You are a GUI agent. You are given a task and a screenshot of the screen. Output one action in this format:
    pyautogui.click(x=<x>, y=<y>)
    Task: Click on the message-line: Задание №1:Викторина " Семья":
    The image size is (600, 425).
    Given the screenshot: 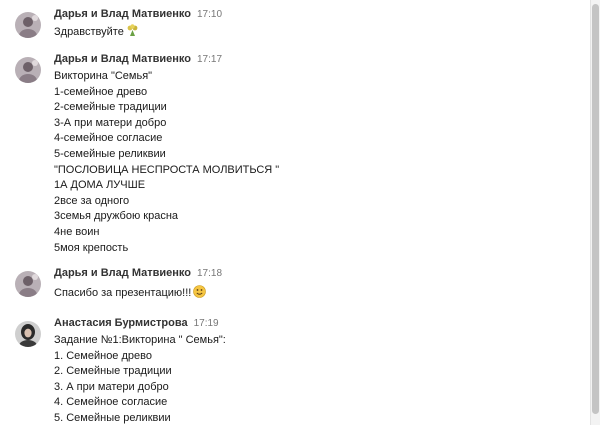 What is the action you would take?
    pyautogui.click(x=140, y=340)
    